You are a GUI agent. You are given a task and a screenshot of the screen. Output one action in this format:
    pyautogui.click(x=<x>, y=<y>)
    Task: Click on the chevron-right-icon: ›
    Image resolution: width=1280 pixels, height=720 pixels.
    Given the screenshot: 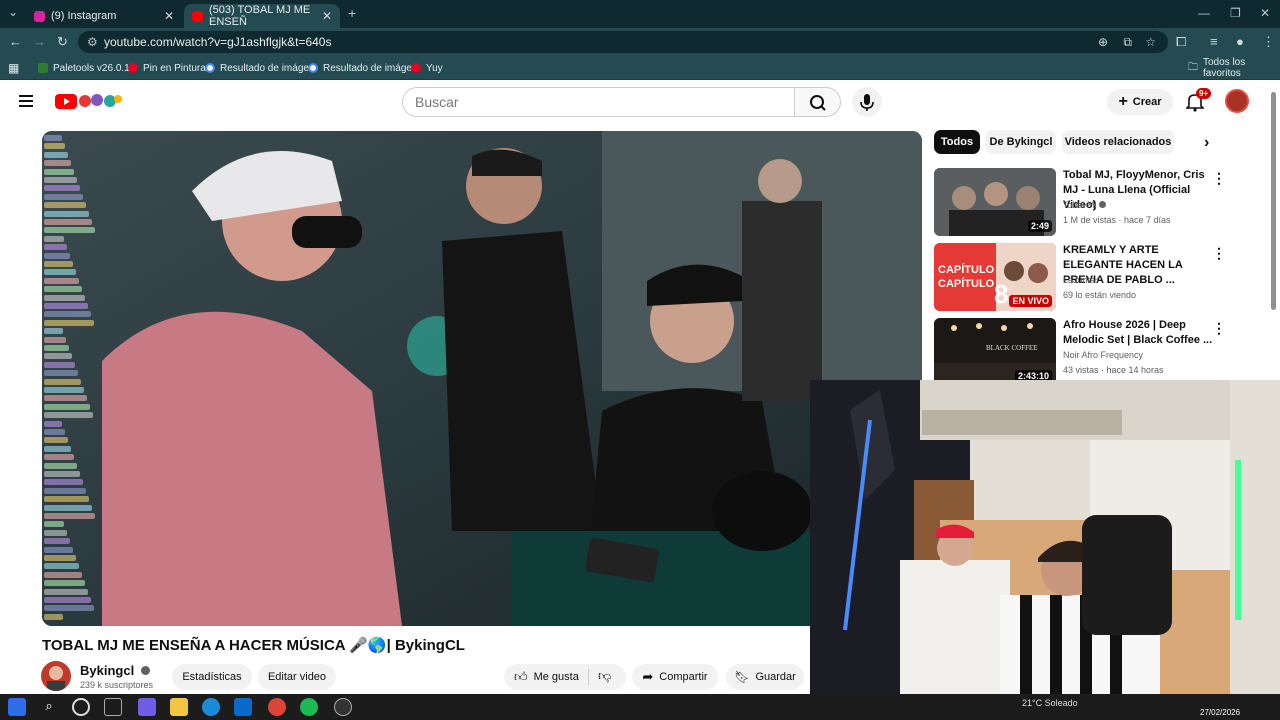 What is the action you would take?
    pyautogui.click(x=1206, y=143)
    